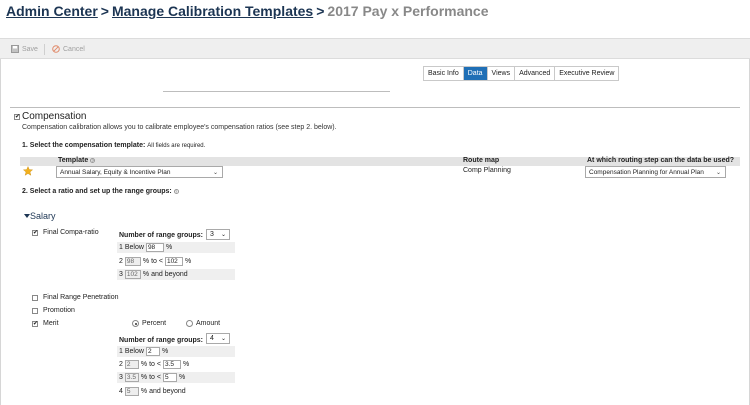 Image resolution: width=750 pixels, height=405 pixels. What do you see at coordinates (171, 364) in the screenshot?
I see `range-input: 3.5` at bounding box center [171, 364].